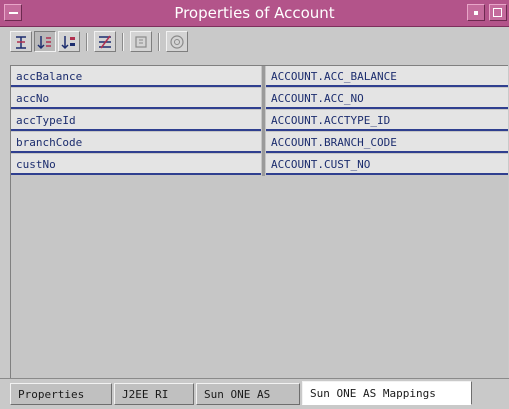 This screenshot has height=409, width=509. I want to click on property-row: accBalance ACCOUNT.ACC_BALANCE, so click(259, 77).